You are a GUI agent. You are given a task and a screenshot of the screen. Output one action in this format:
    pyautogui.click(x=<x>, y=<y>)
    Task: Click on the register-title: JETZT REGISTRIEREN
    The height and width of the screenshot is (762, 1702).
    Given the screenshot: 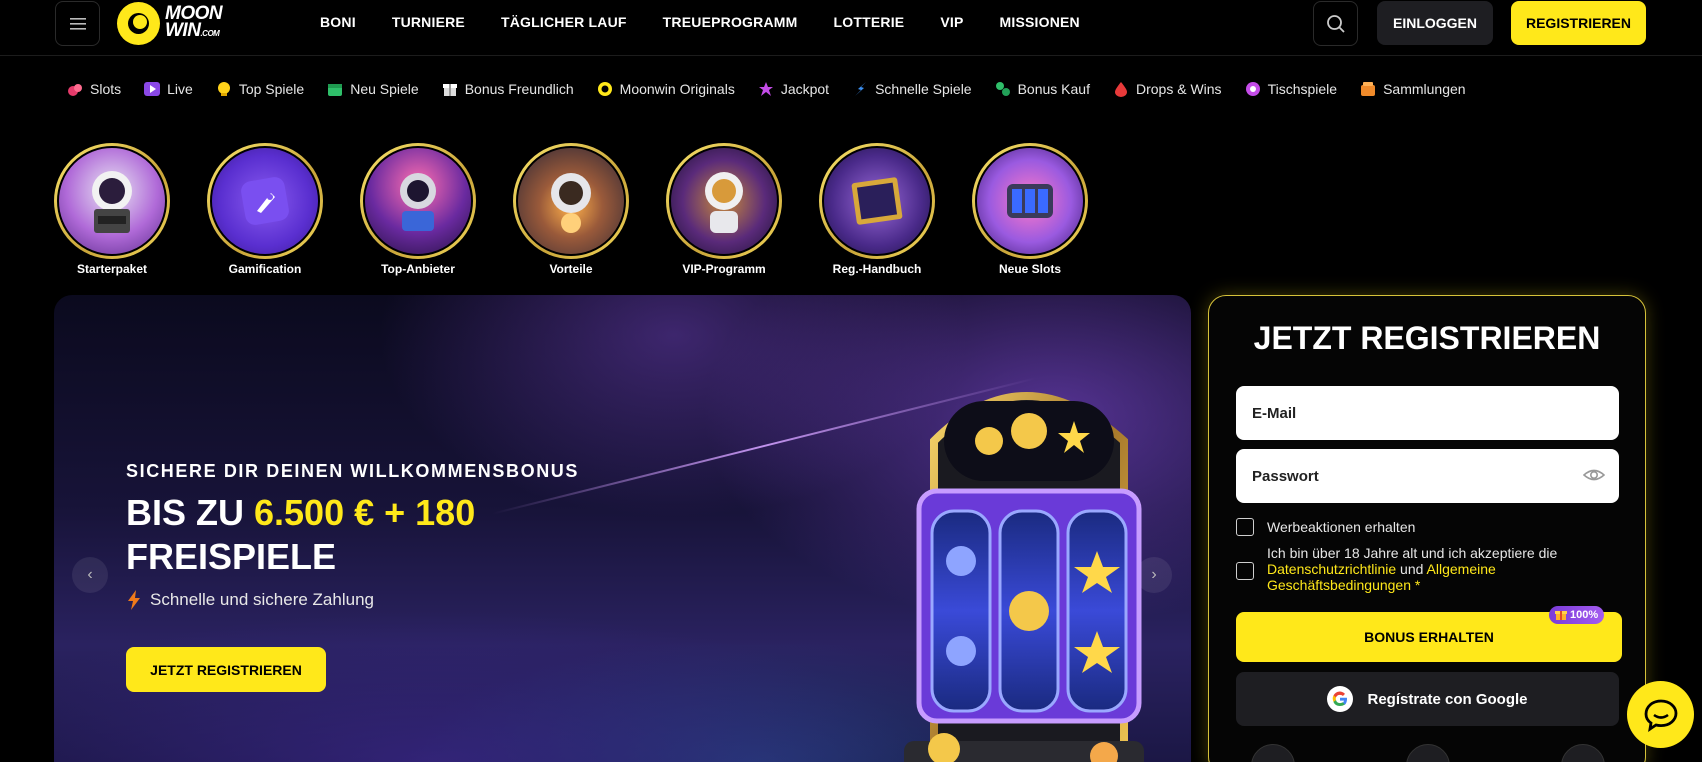 What is the action you would take?
    pyautogui.click(x=1427, y=338)
    